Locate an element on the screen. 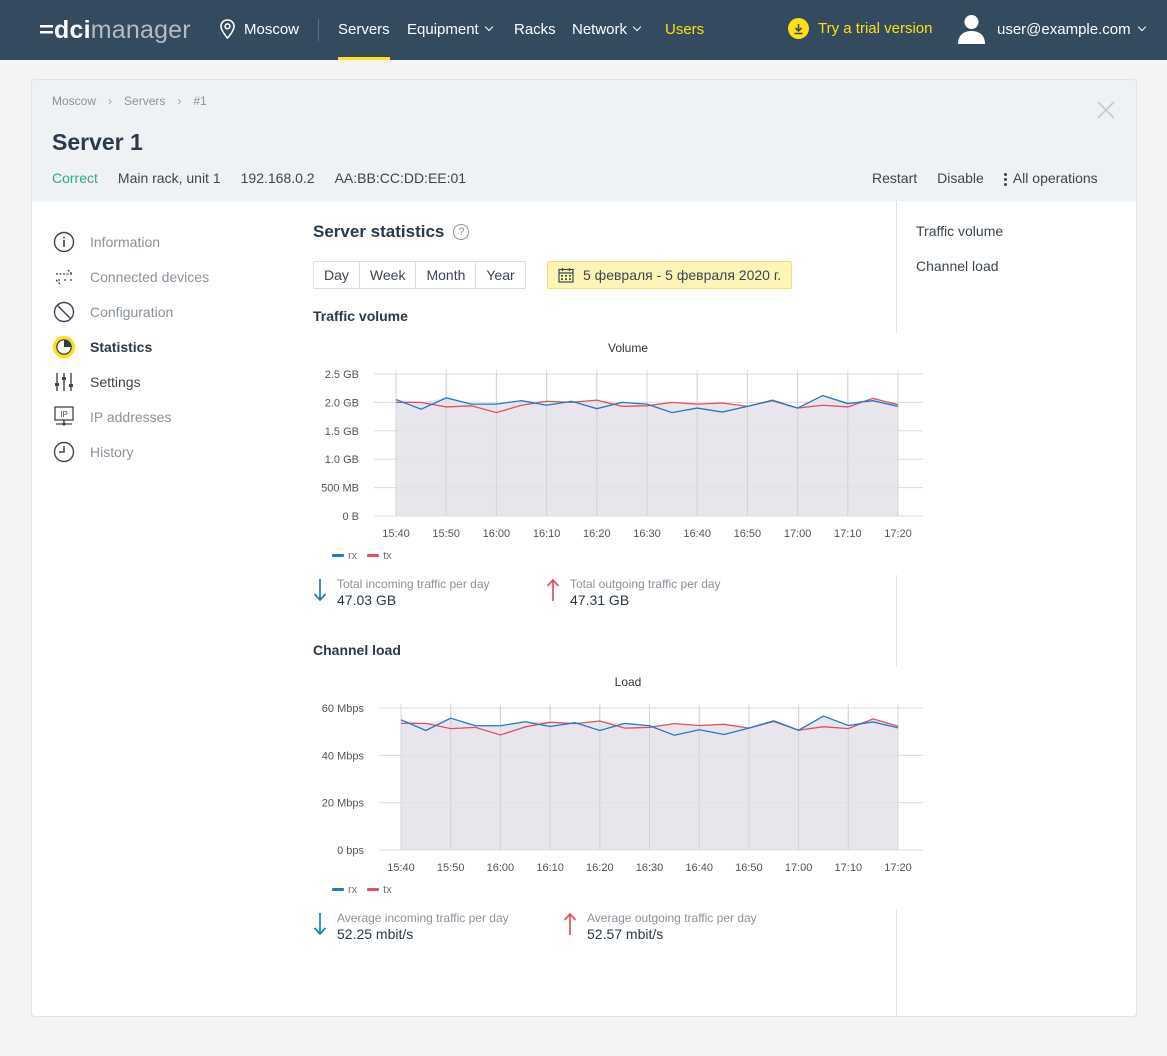 The width and height of the screenshot is (1167, 1056). x-tick-label: 16:30 is located at coordinates (647, 534).